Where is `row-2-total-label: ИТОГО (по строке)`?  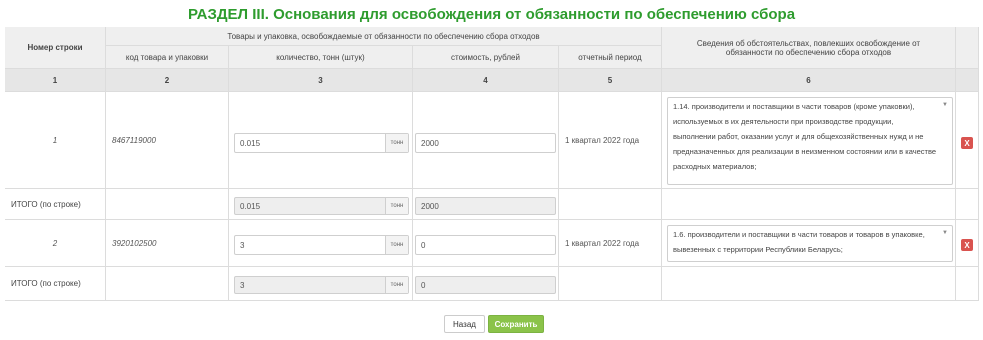
row-2-total-label: ИТОГО (по строке) is located at coordinates (55, 284).